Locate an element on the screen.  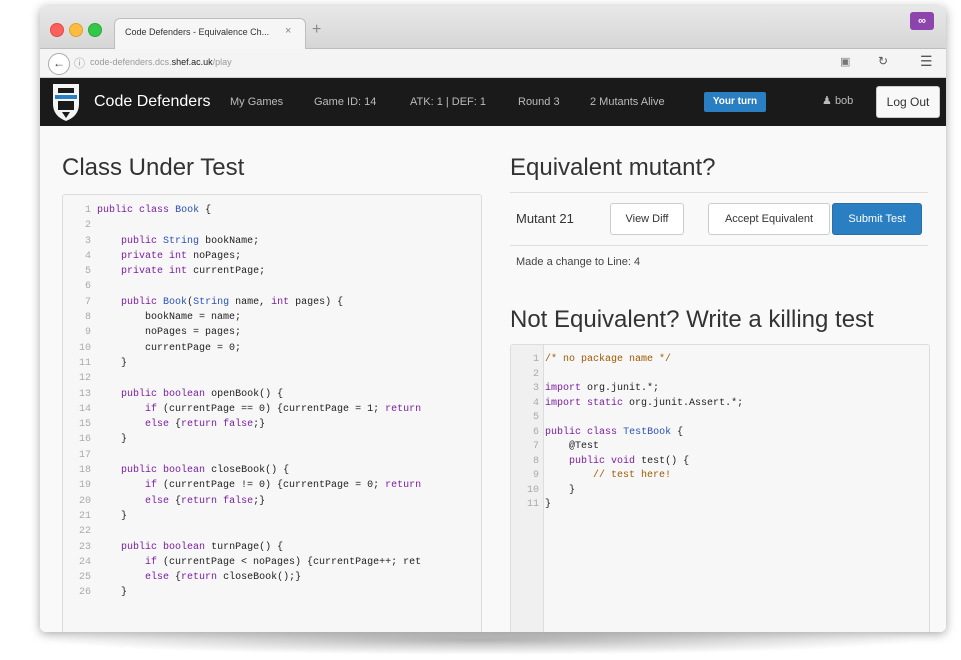
class-code-line-text: public String bookName; is located at coordinates (190, 241).